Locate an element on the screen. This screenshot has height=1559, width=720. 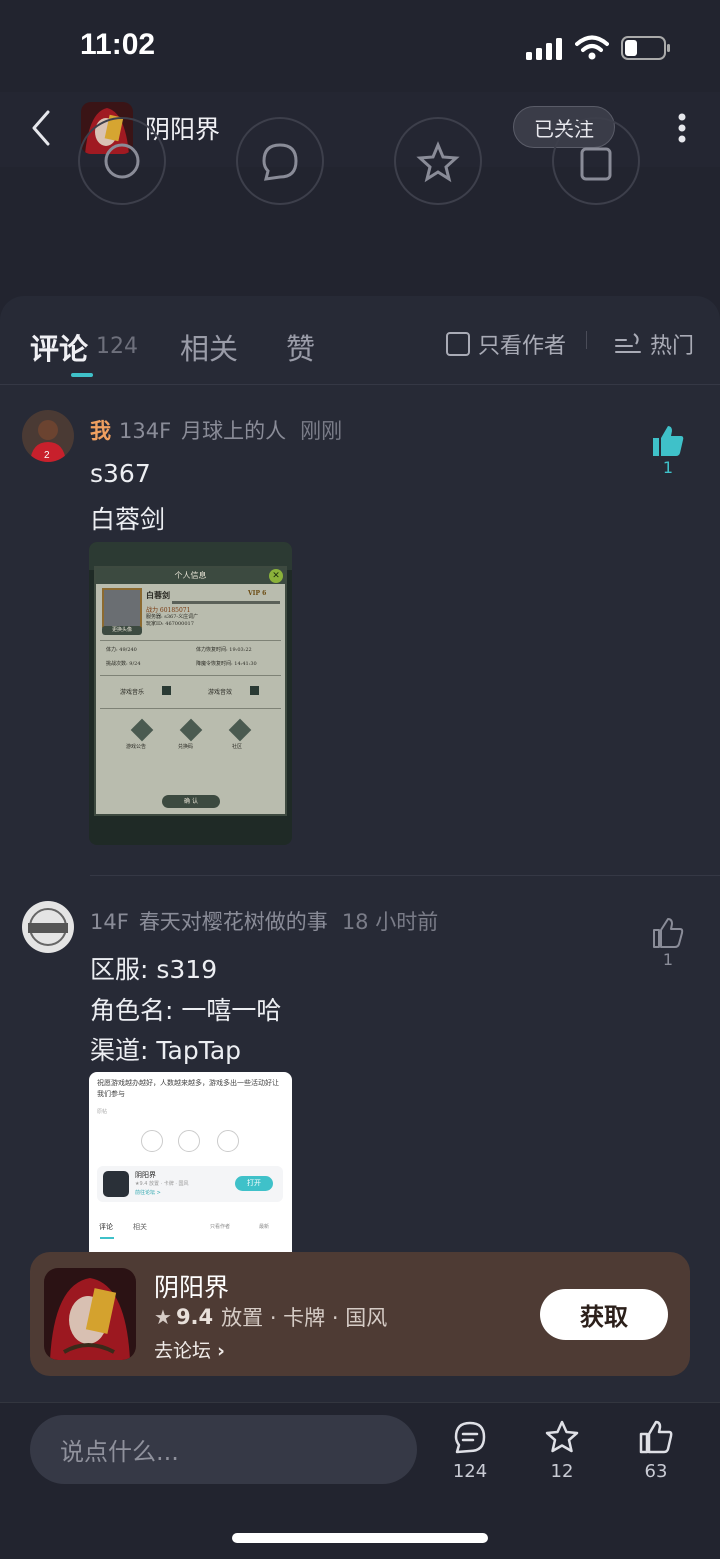
comment-line: 渠道: TapTap is located at coordinates (166, 1050).